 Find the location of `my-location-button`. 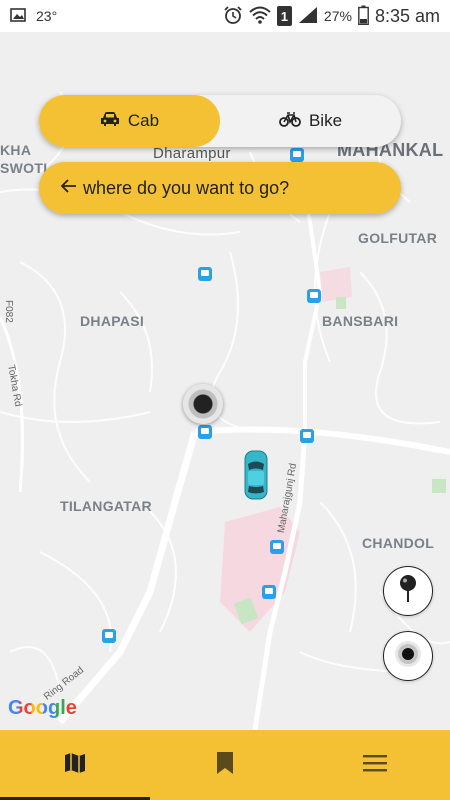

my-location-button is located at coordinates (408, 656).